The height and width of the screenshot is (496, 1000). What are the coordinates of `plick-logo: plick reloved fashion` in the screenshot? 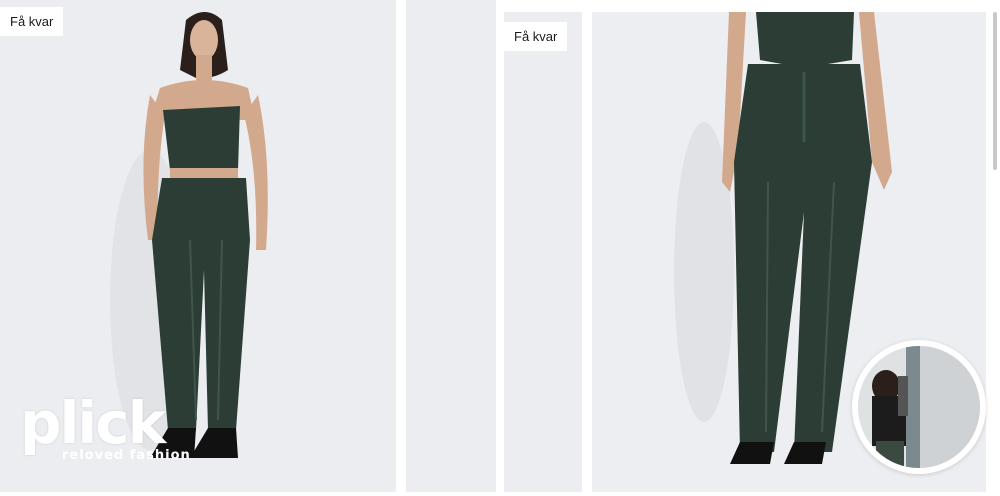 It's located at (105, 428).